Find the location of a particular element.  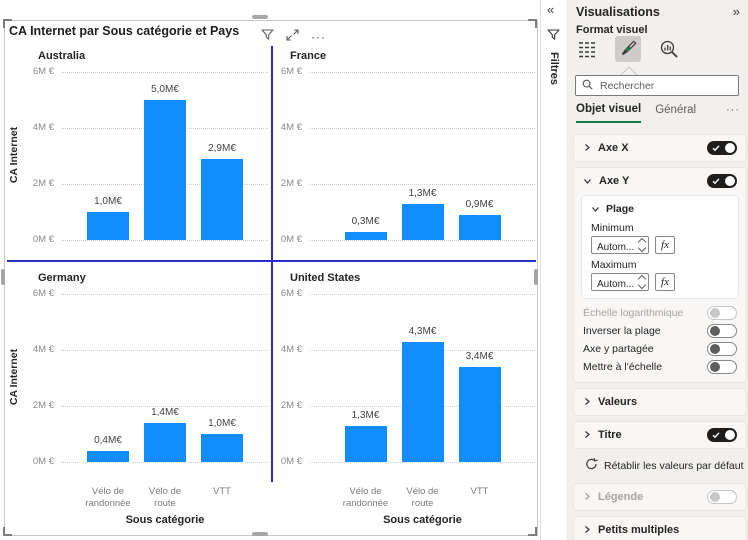

filter-icon is located at coordinates (267, 37).